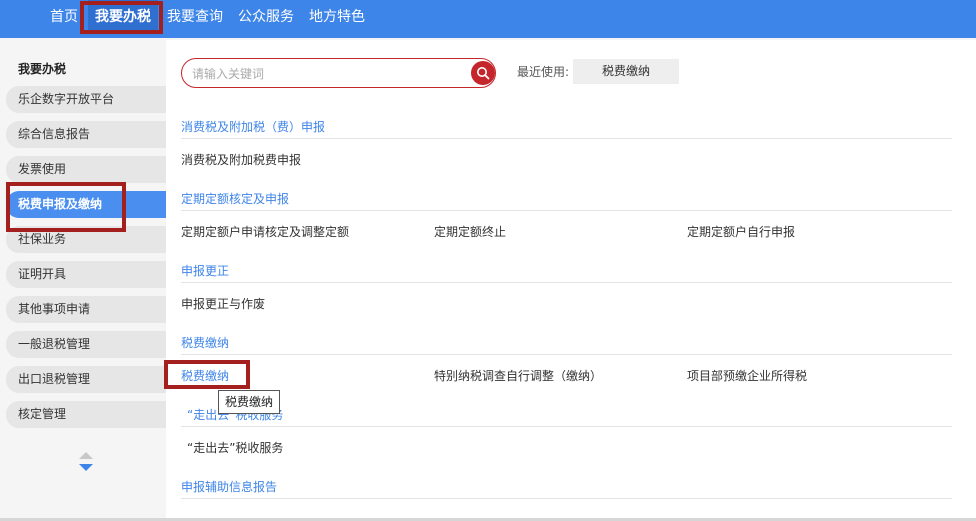 Image resolution: width=976 pixels, height=521 pixels. I want to click on search-button, so click(483, 73).